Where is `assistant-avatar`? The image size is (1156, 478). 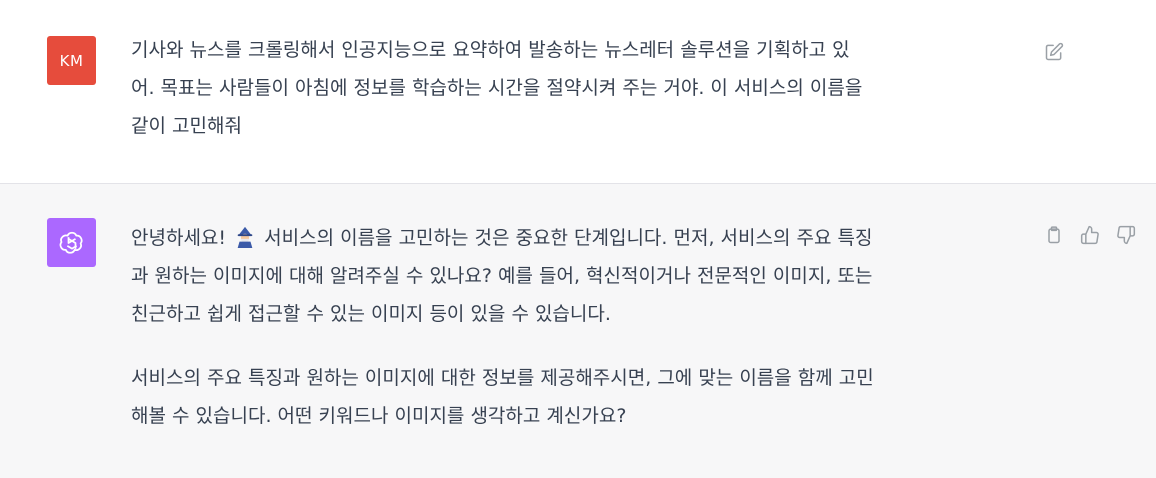 assistant-avatar is located at coordinates (71, 242).